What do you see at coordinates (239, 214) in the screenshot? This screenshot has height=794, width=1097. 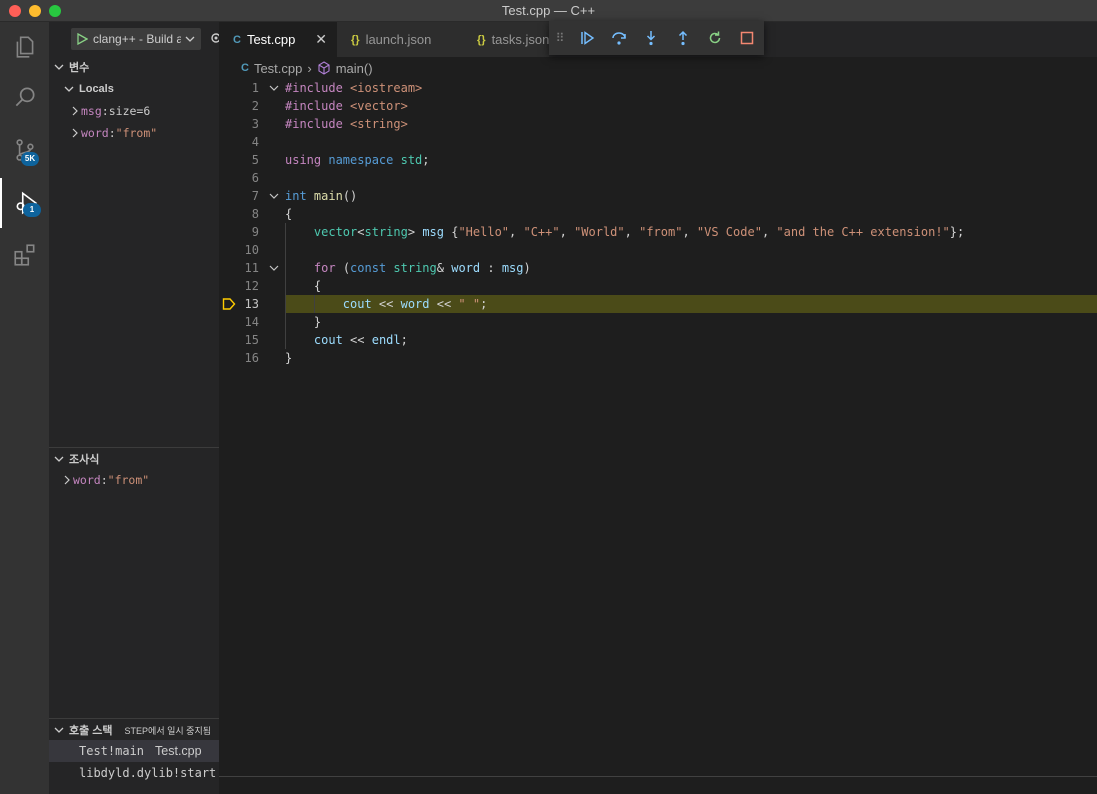 I see `line-number: 8` at bounding box center [239, 214].